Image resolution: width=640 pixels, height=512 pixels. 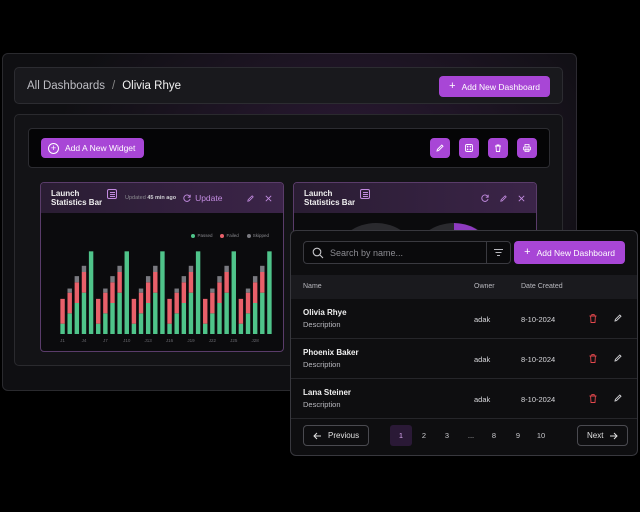 I want to click on column-date-created: Date Created, so click(x=542, y=286).